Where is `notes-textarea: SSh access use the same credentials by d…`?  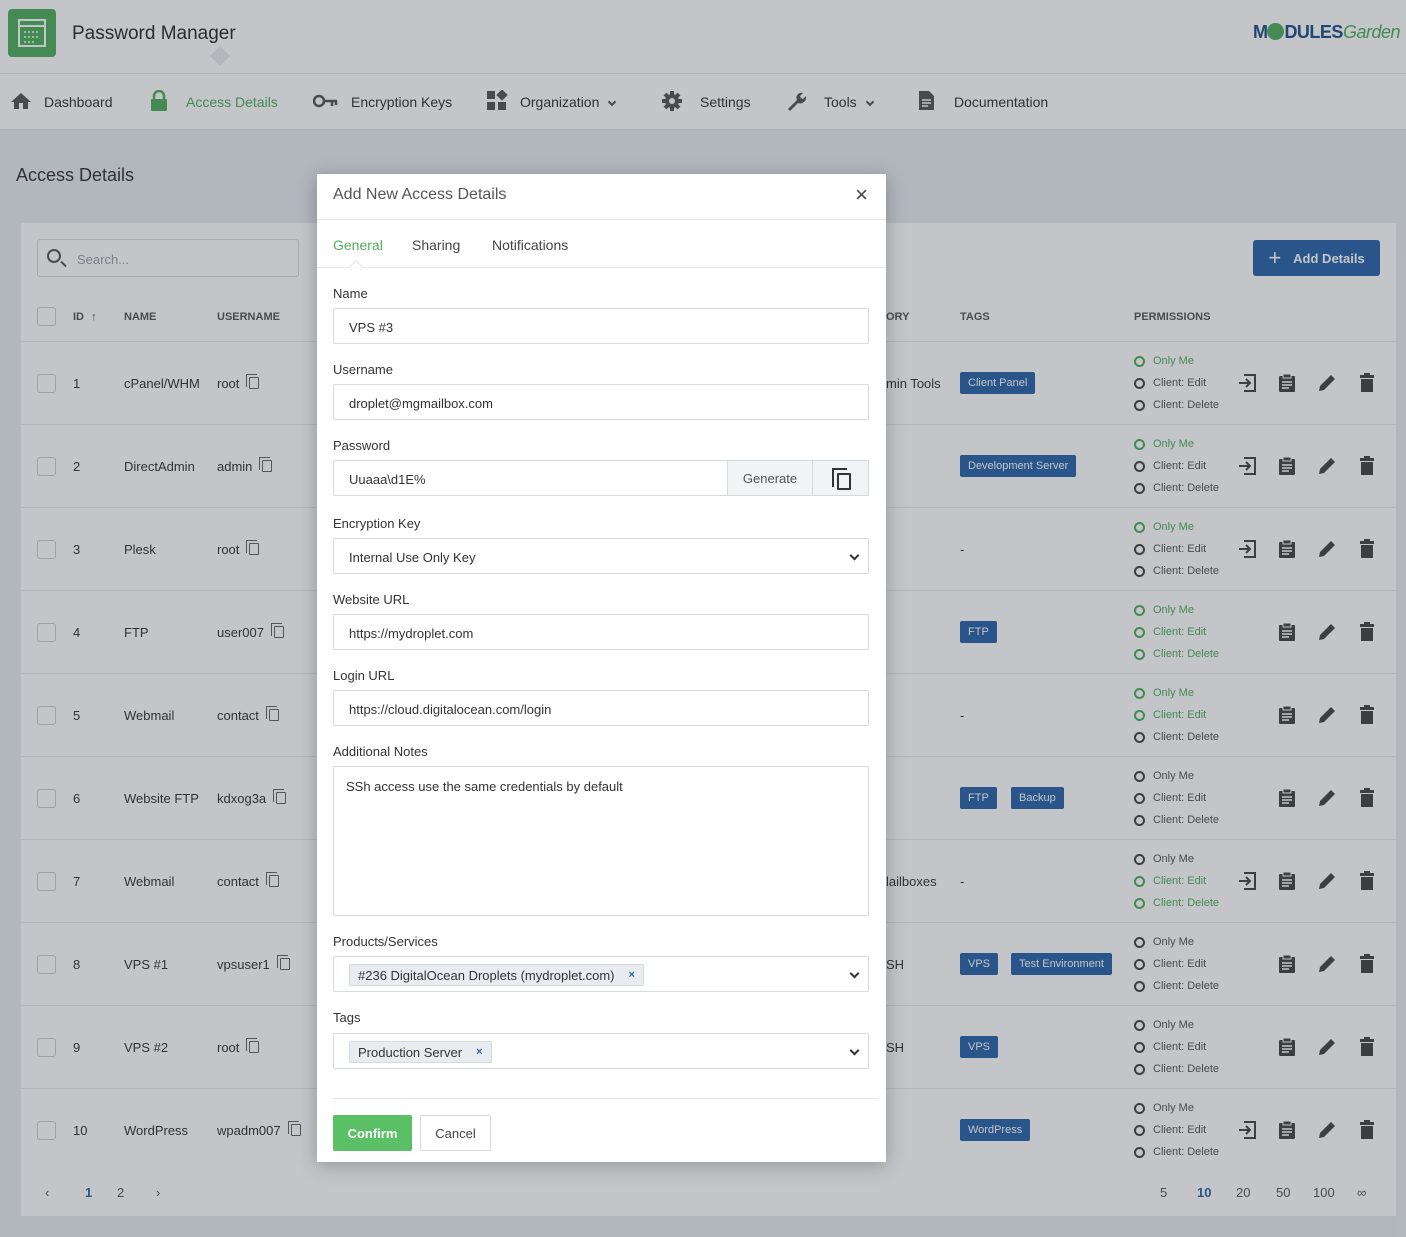 notes-textarea: SSh access use the same credentials by d… is located at coordinates (601, 841).